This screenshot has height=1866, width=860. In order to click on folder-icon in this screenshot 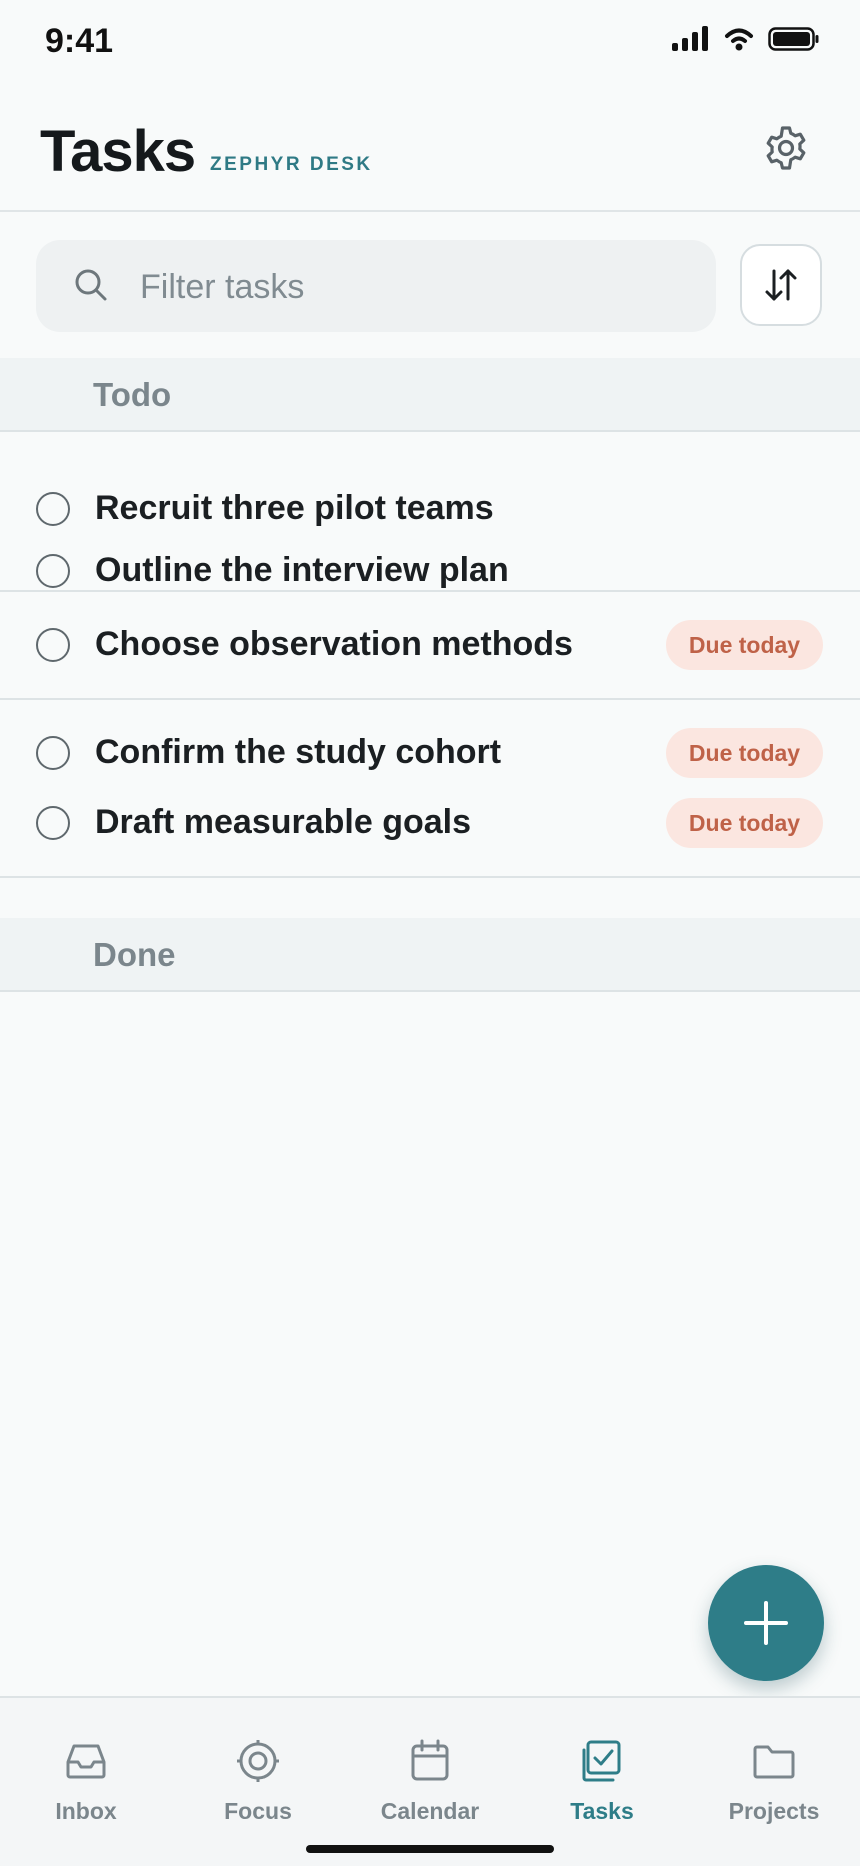, I will do `click(774, 1762)`.